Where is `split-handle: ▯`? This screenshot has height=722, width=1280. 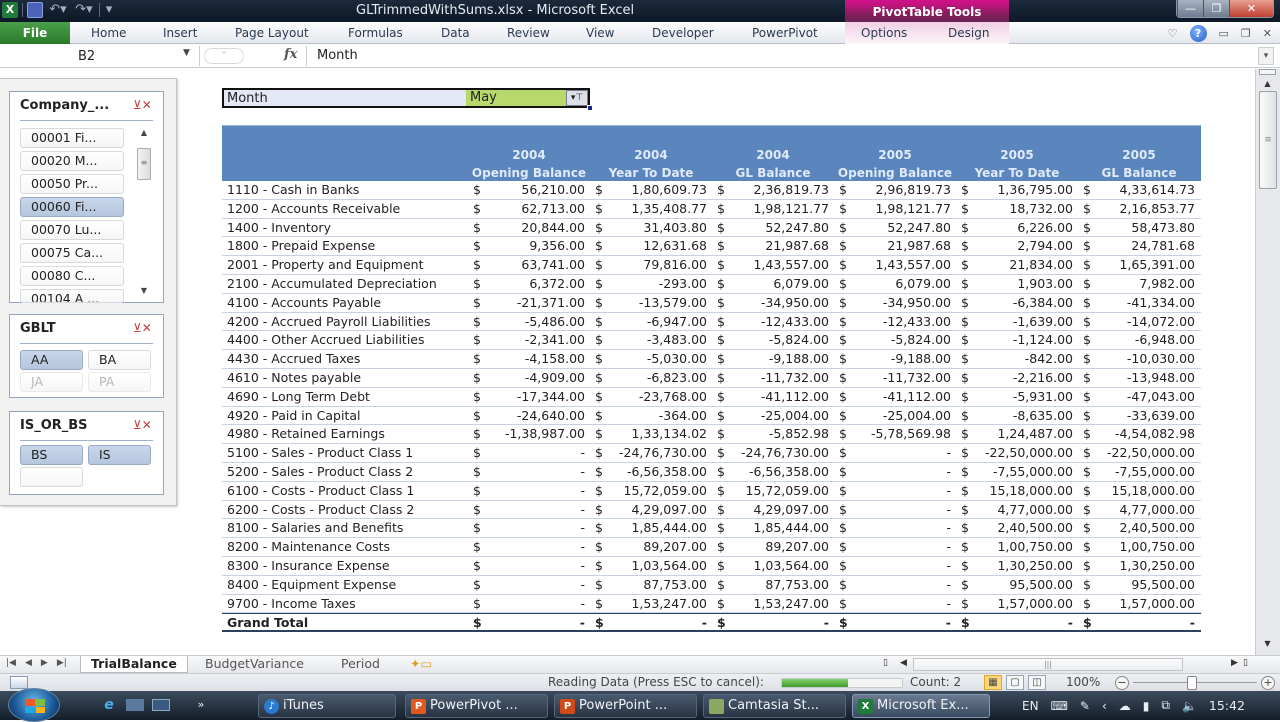
split-handle: ▯ is located at coordinates (1245, 663).